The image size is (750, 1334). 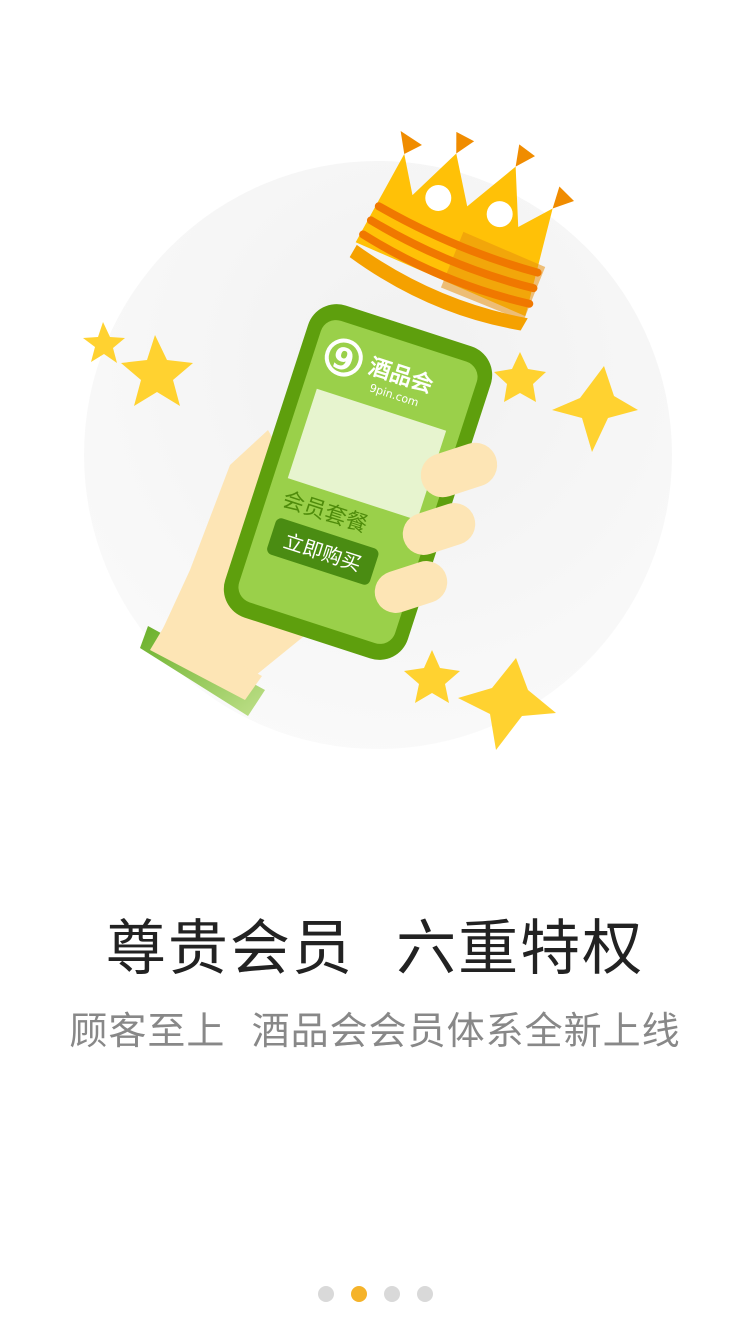 I want to click on headline: 尊贵会员 六重特权, so click(x=375, y=949).